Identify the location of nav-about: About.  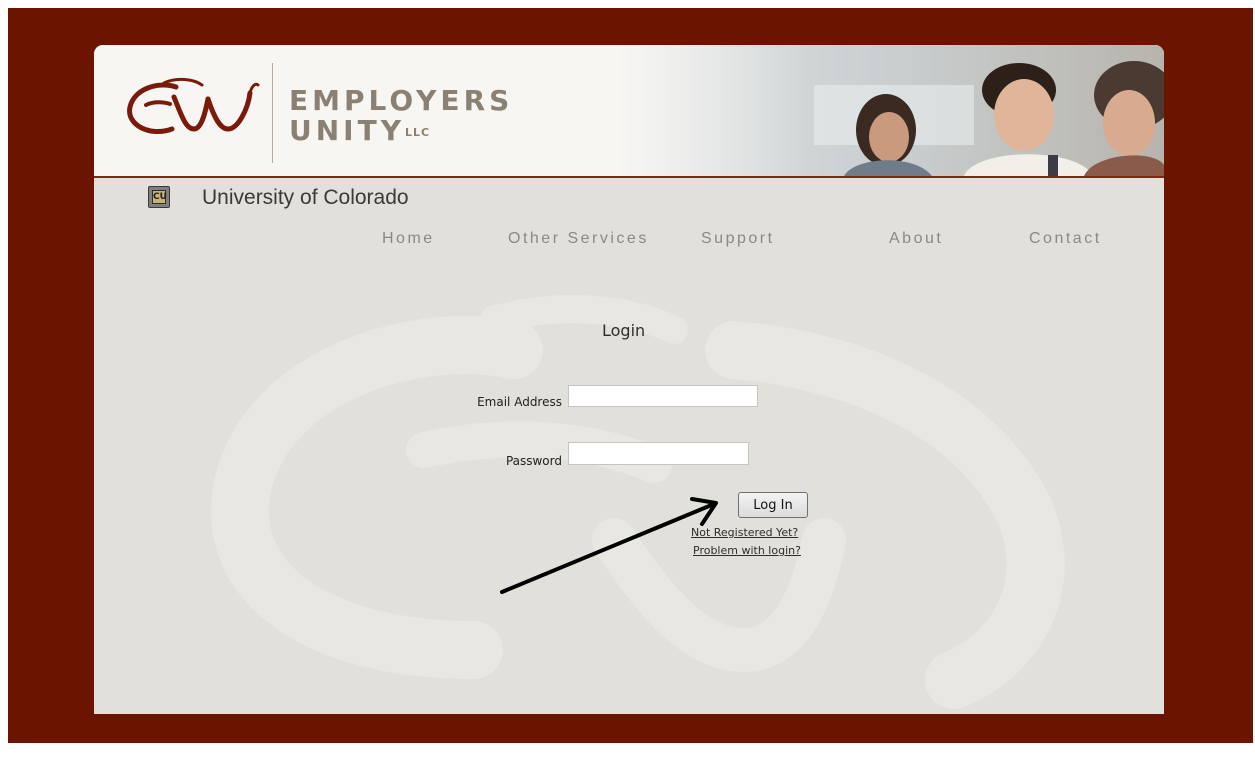
(916, 239).